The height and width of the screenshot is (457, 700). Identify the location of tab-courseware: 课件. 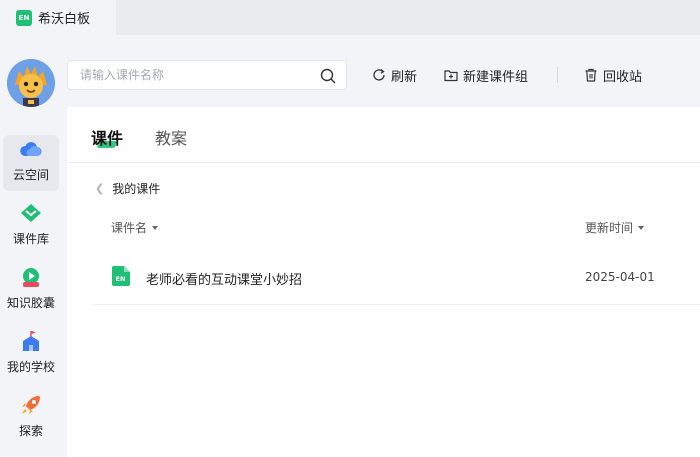
(107, 137).